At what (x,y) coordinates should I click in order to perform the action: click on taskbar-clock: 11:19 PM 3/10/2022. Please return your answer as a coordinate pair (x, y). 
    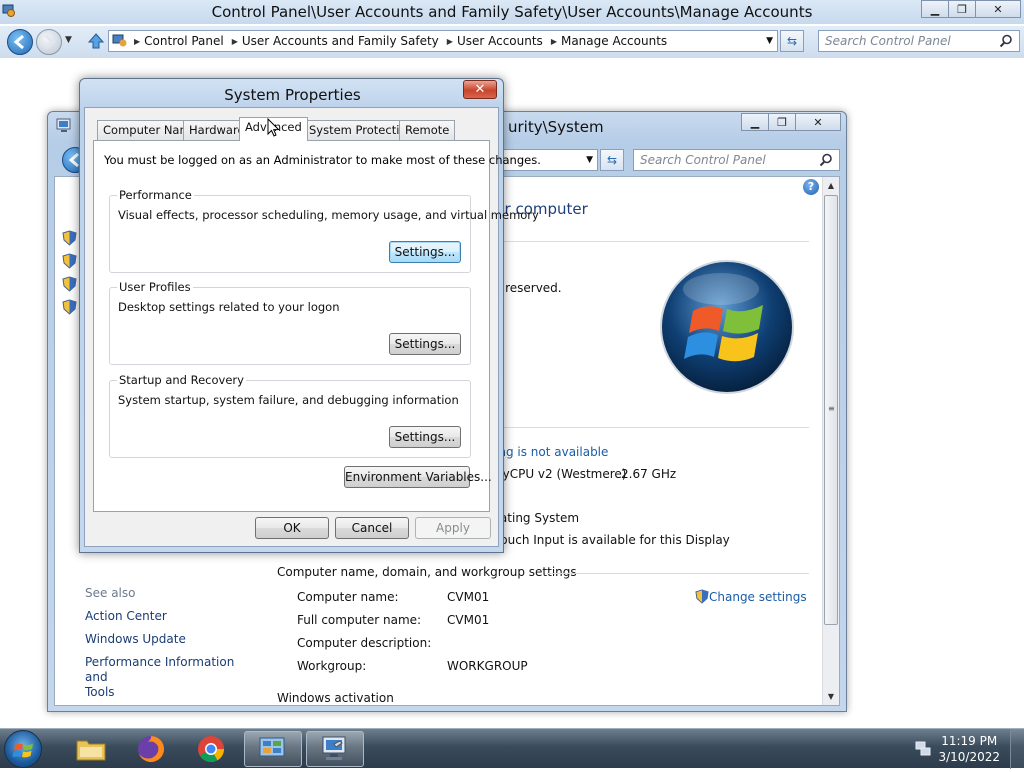
    Looking at the image, I should click on (969, 749).